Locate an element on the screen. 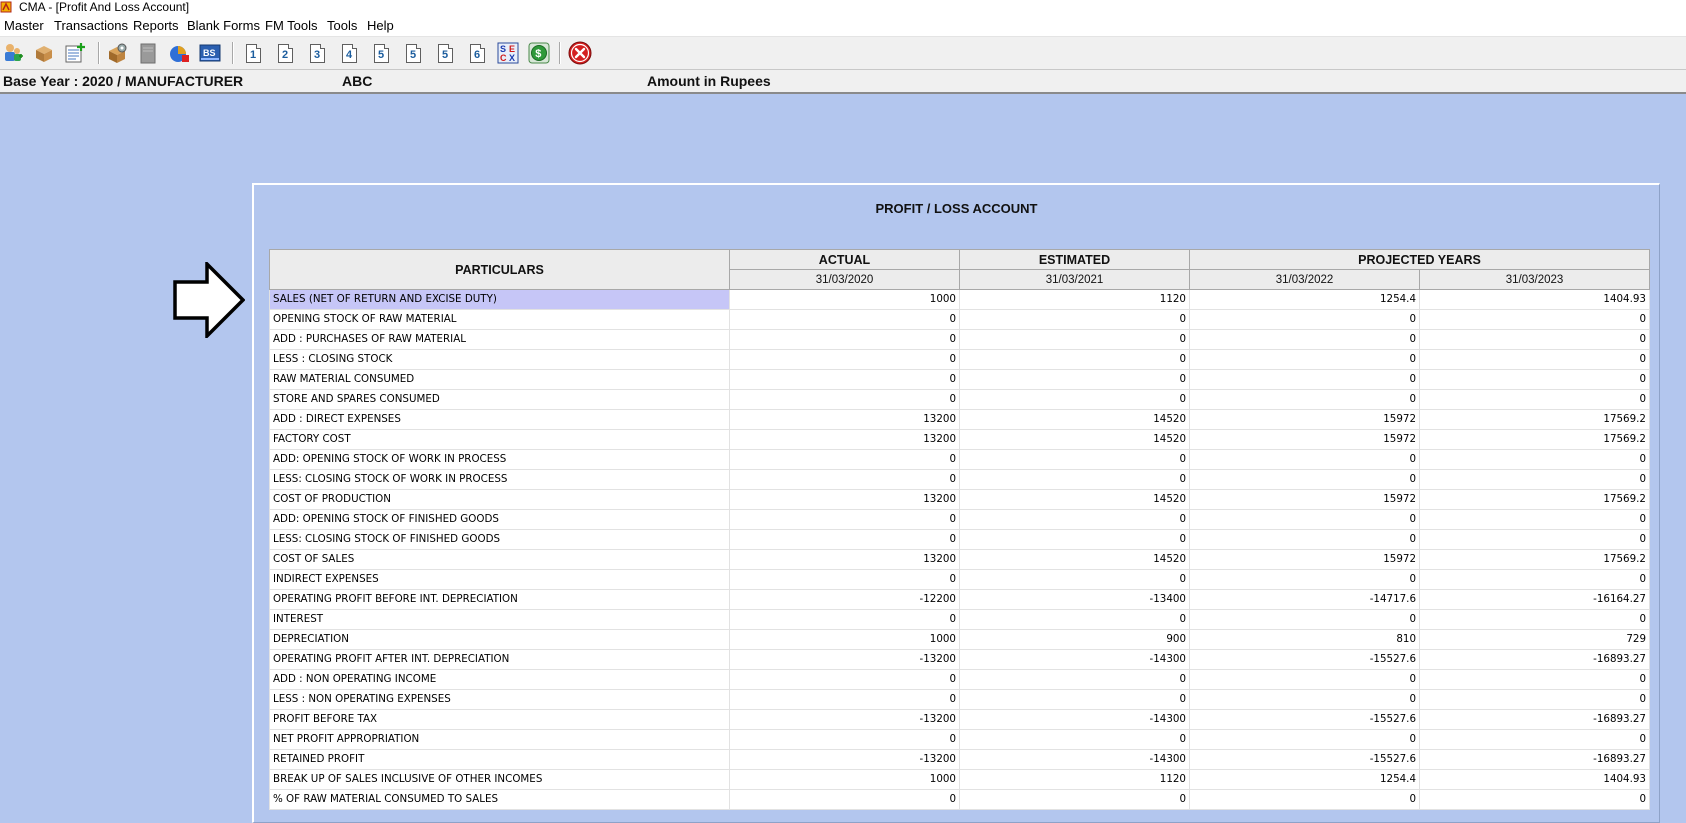 The width and height of the screenshot is (1686, 823). page-5c-button: 5 is located at coordinates (445, 53).